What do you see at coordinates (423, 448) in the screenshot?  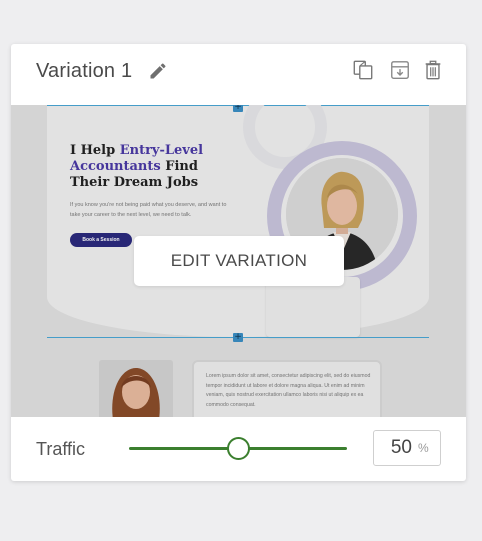 I see `percent-unit: %` at bounding box center [423, 448].